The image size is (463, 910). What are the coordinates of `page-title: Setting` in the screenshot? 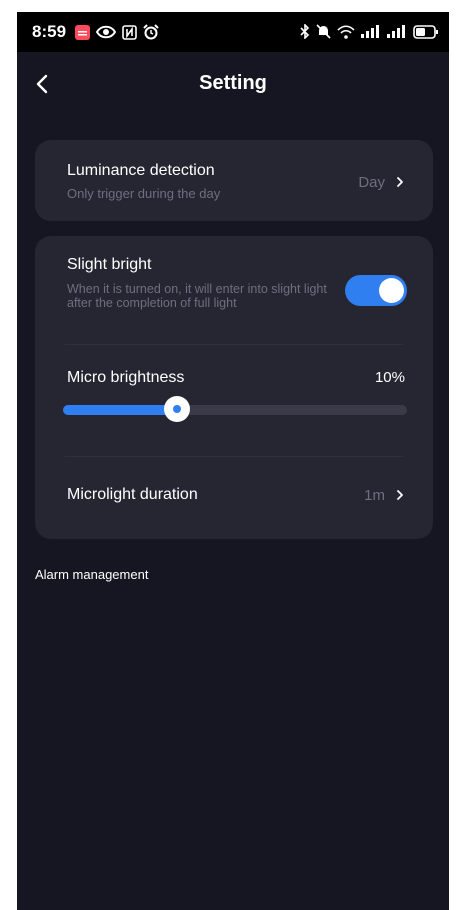 It's located at (233, 83).